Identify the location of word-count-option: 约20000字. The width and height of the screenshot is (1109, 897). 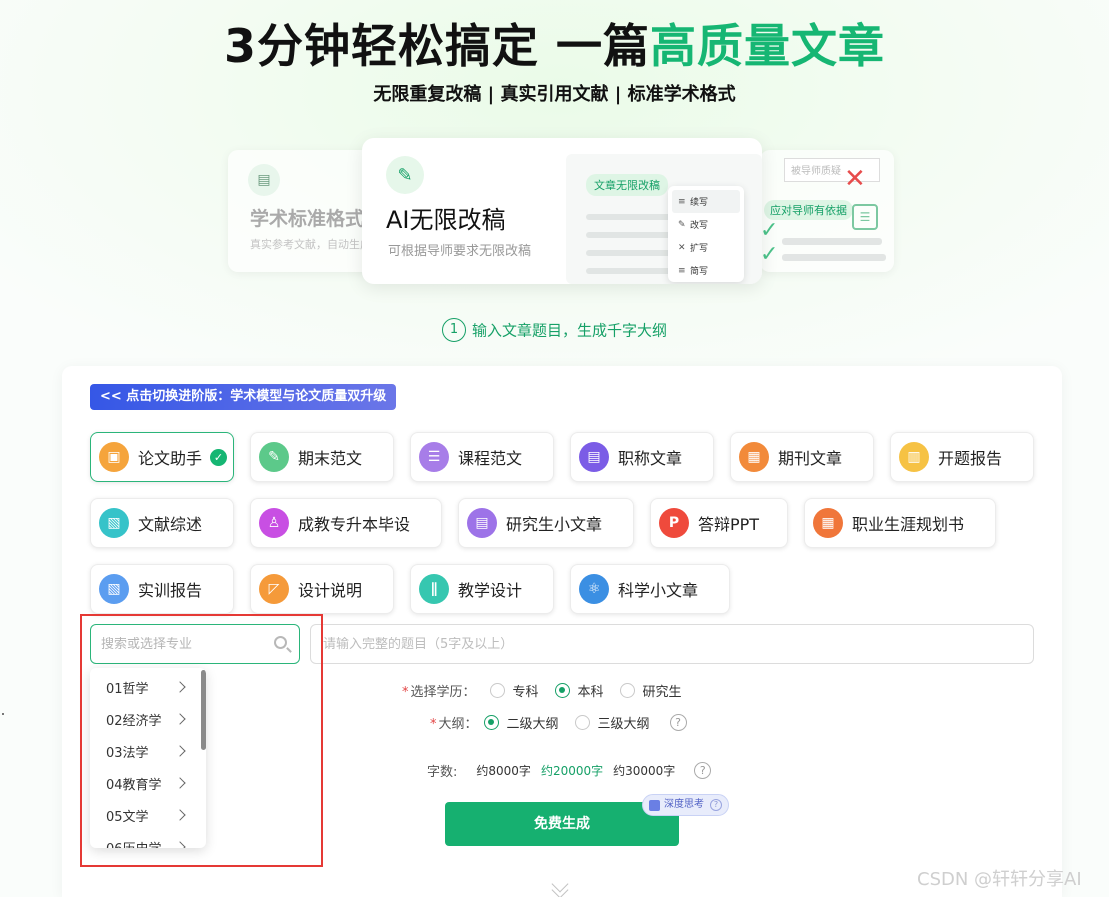
(572, 770).